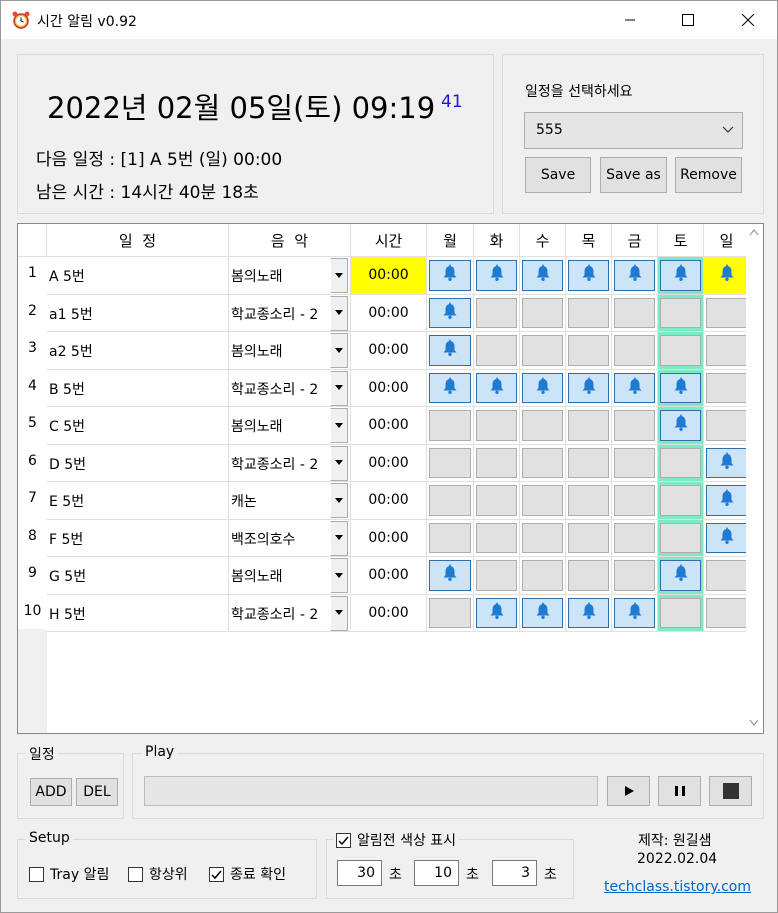  Describe the element at coordinates (135, 874) in the screenshot. I see `always-on-top-checkbox-box` at that location.